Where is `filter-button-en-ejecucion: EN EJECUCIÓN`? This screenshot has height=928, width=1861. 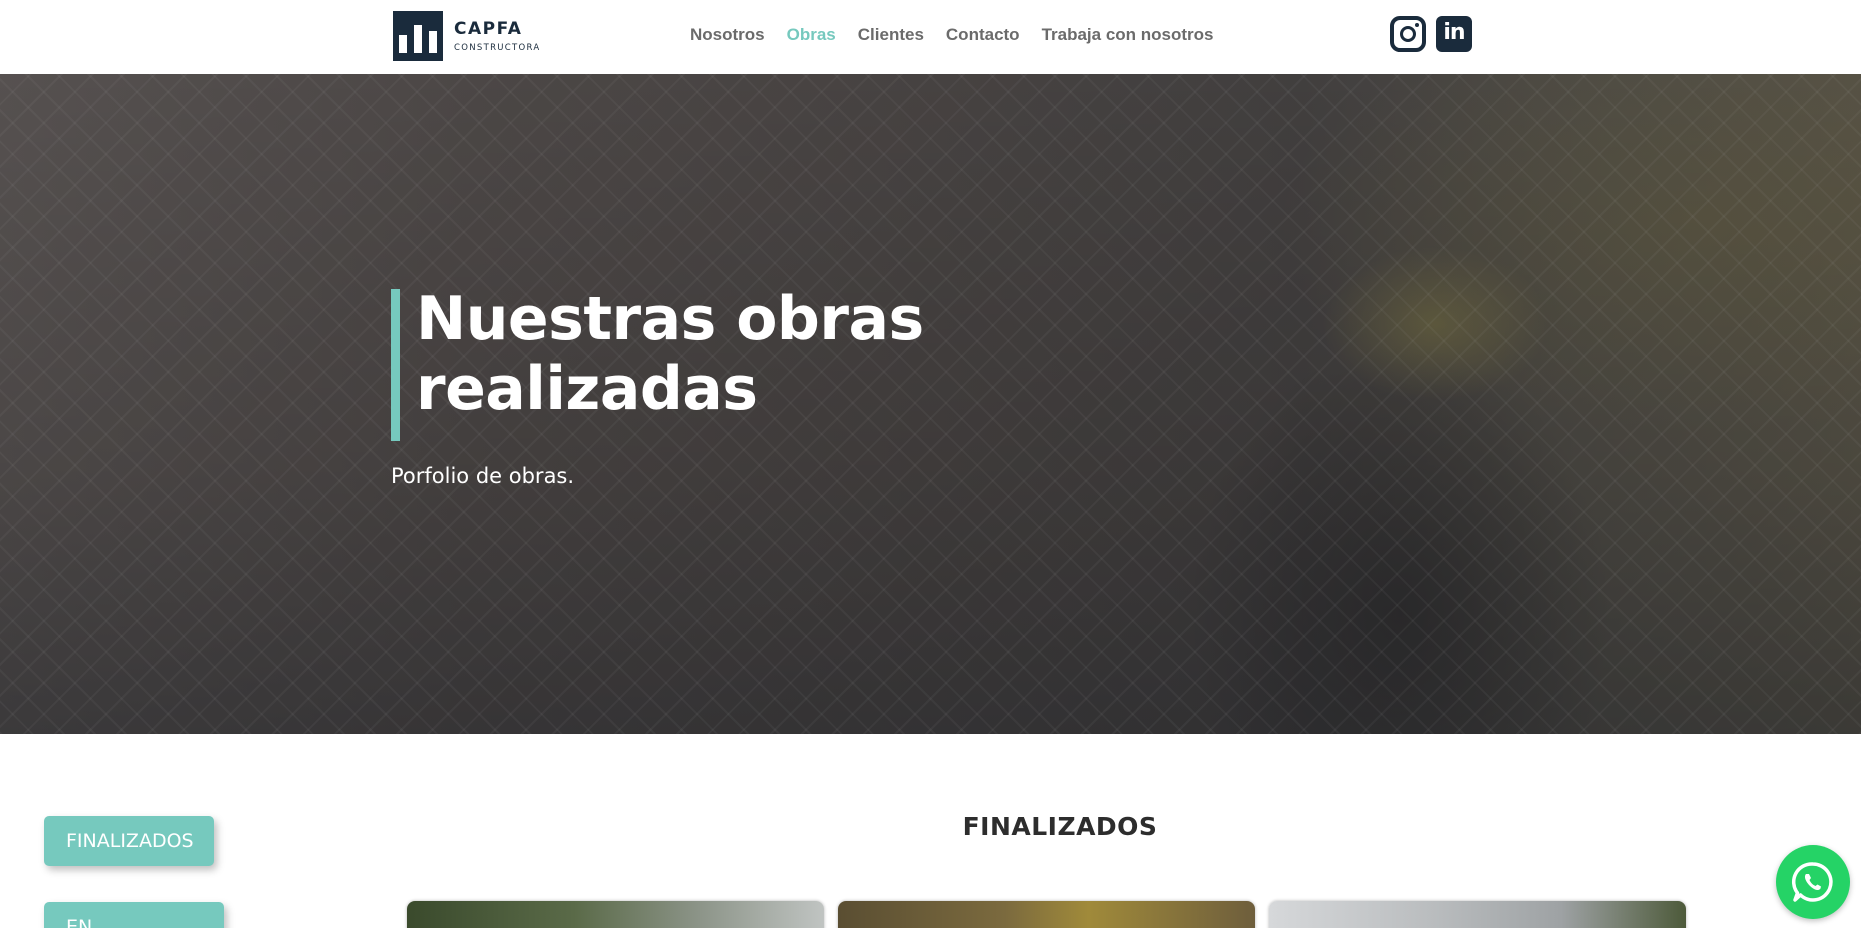
filter-button-en-ejecucion: EN EJECUCIÓN is located at coordinates (134, 915).